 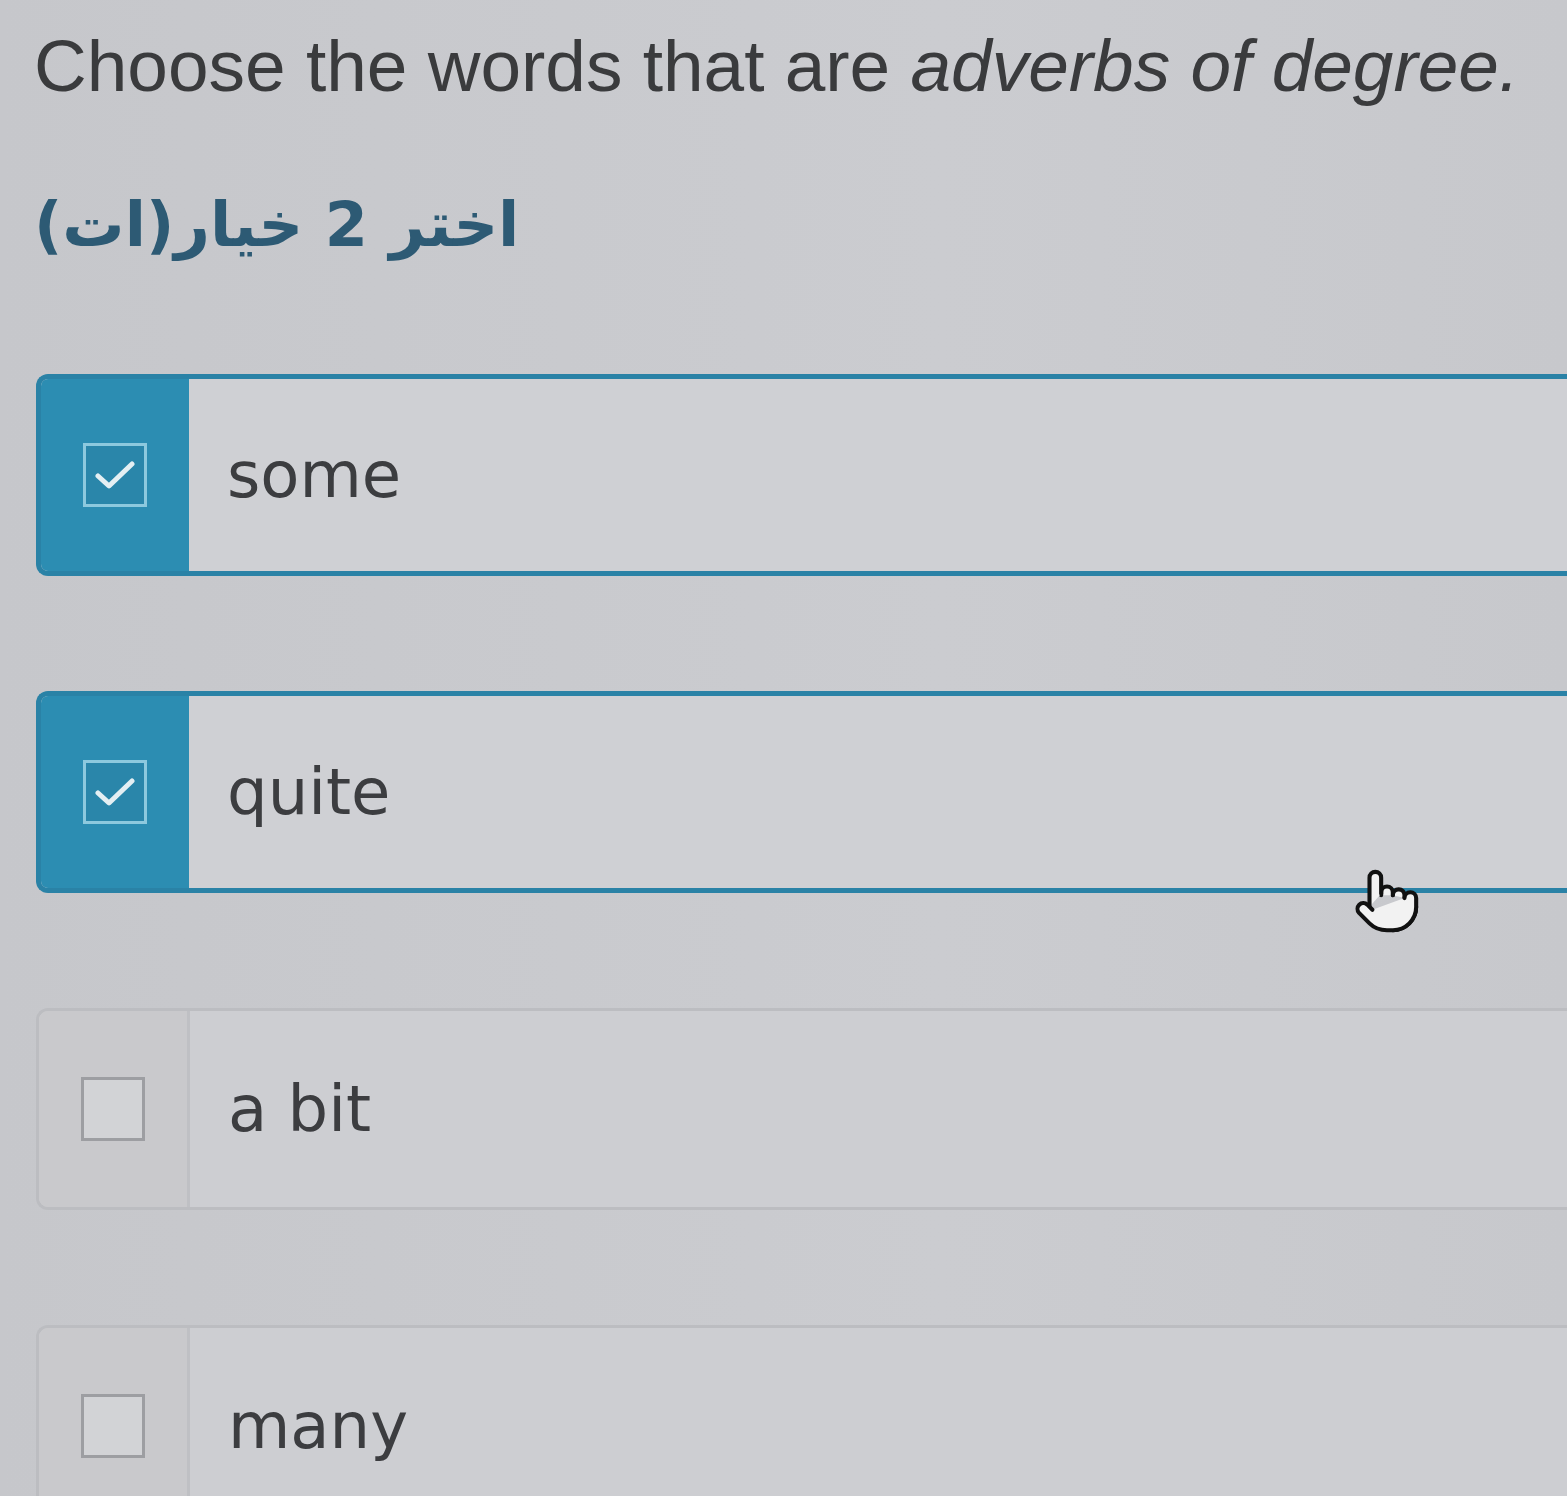 I want to click on question-text: Choose the words that are adverbs of degree., so click(x=777, y=66).